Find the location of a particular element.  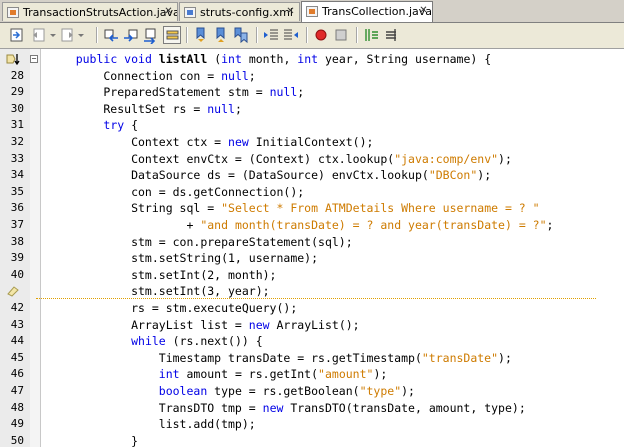

code-line: 46 int amount = rs.getInt("amount"); is located at coordinates (312, 374).